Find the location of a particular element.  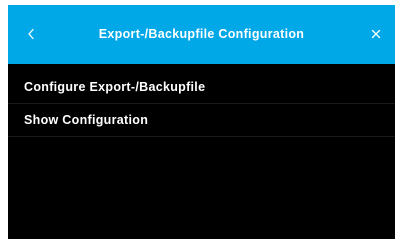

menu-item-label: Show Configuration is located at coordinates (86, 120).